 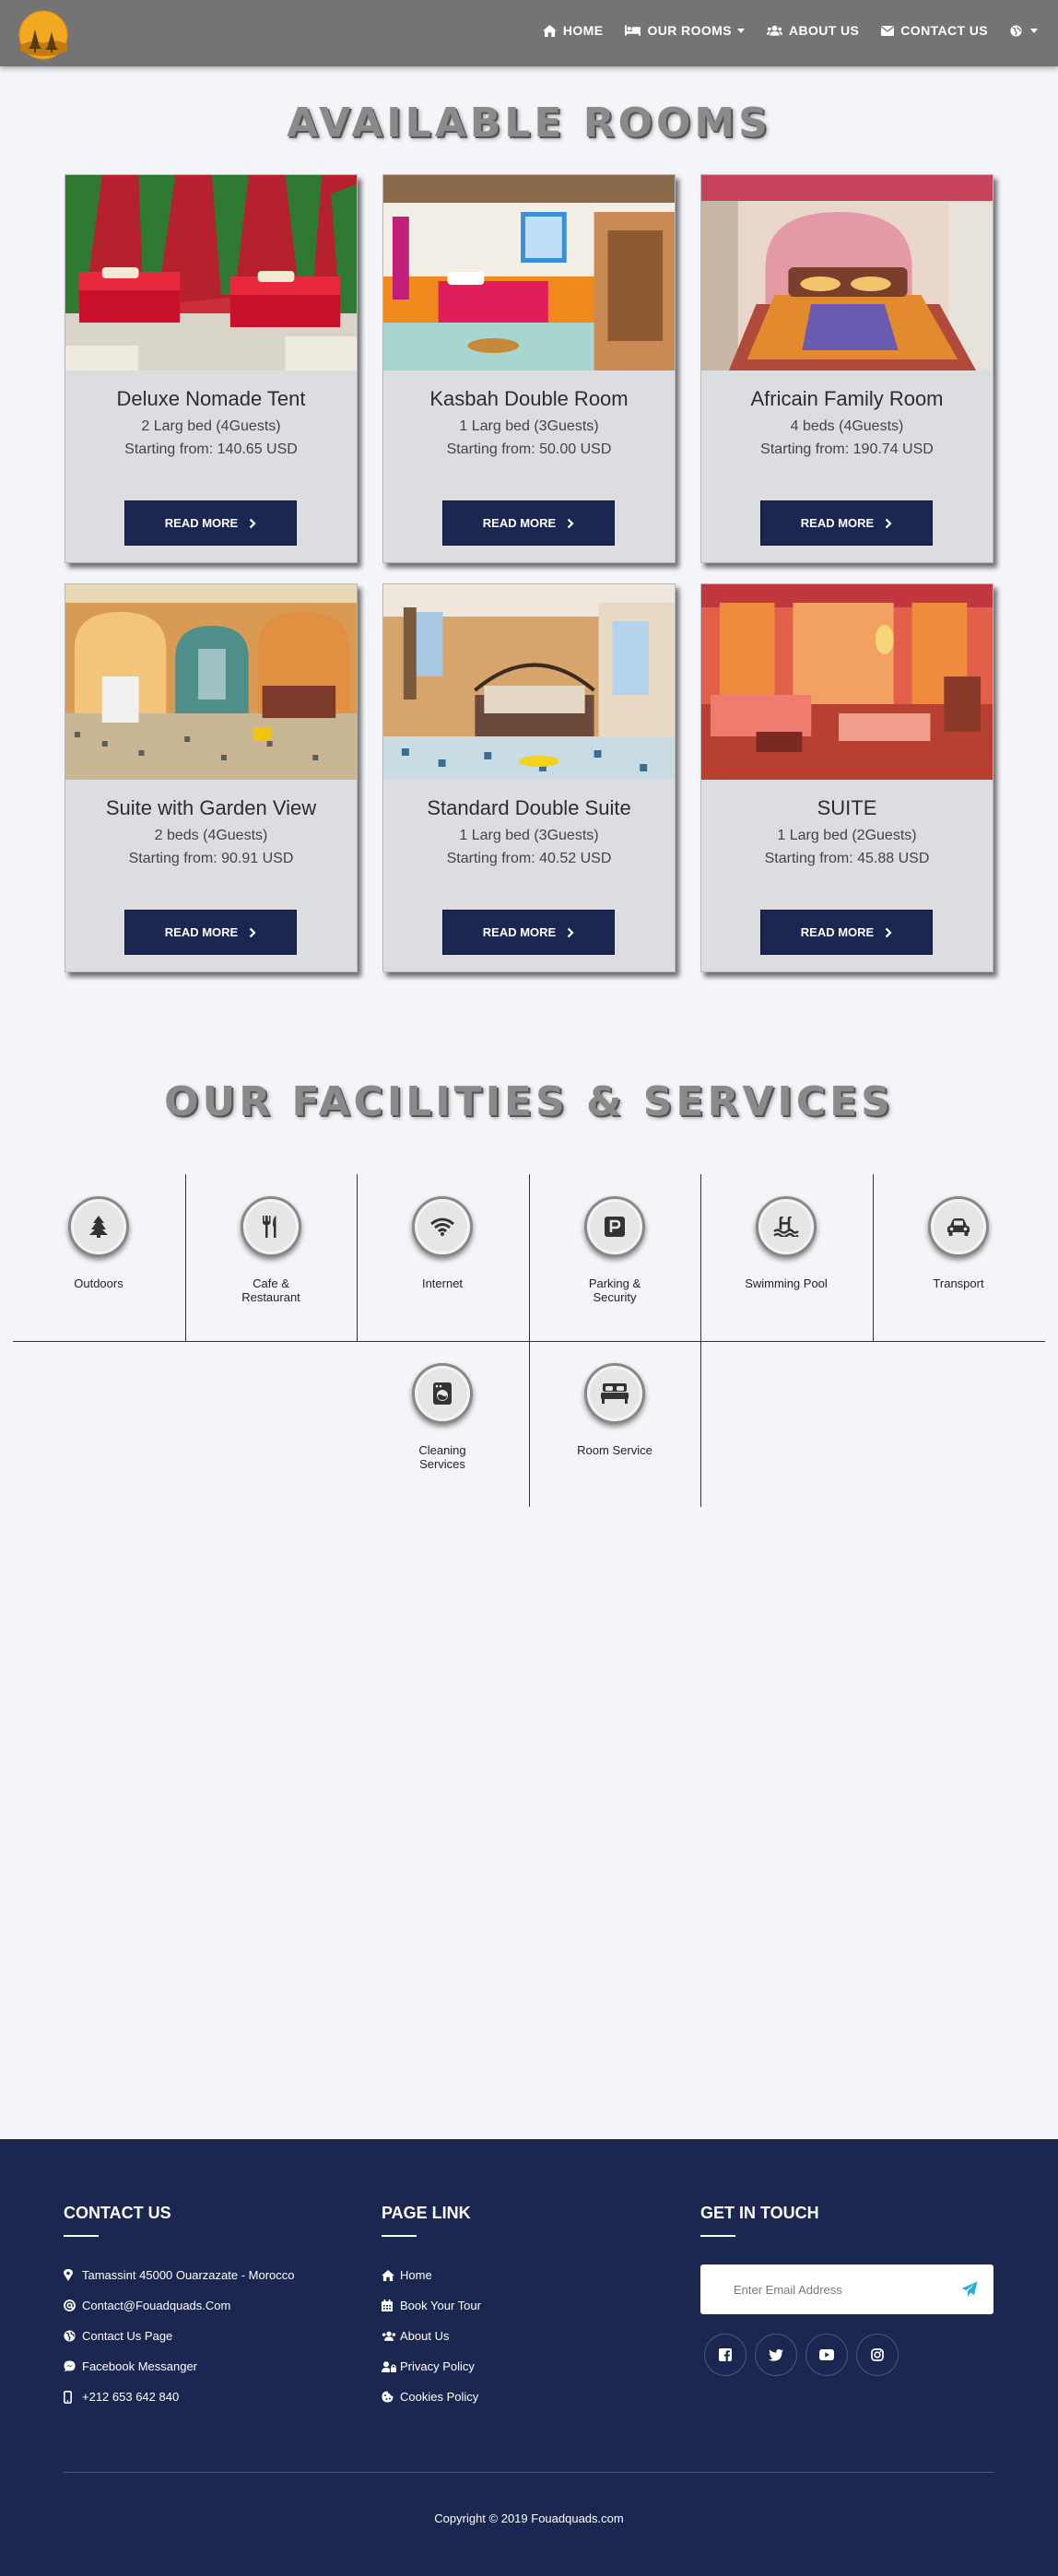 I want to click on room-name: Deluxe Nomade Tent, so click(x=211, y=398).